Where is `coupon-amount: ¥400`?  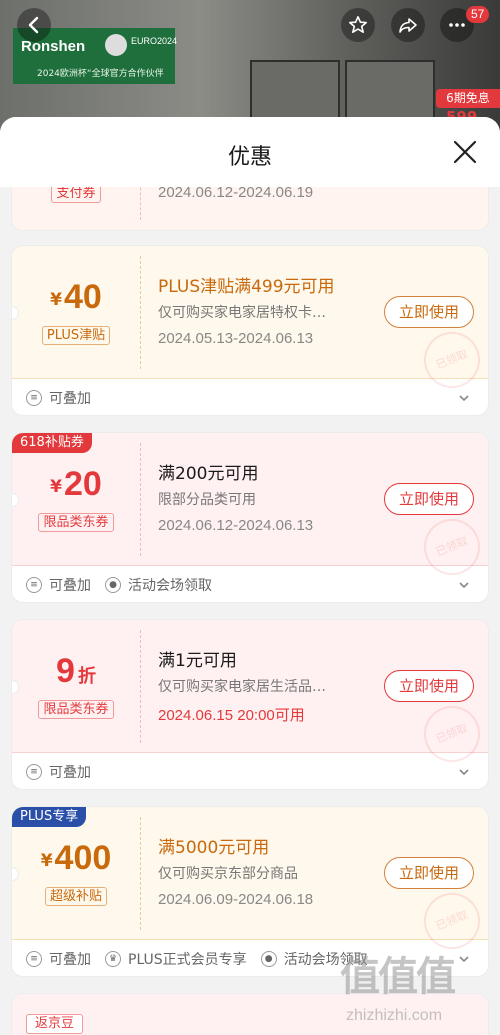
coupon-amount: ¥400 is located at coordinates (76, 858).